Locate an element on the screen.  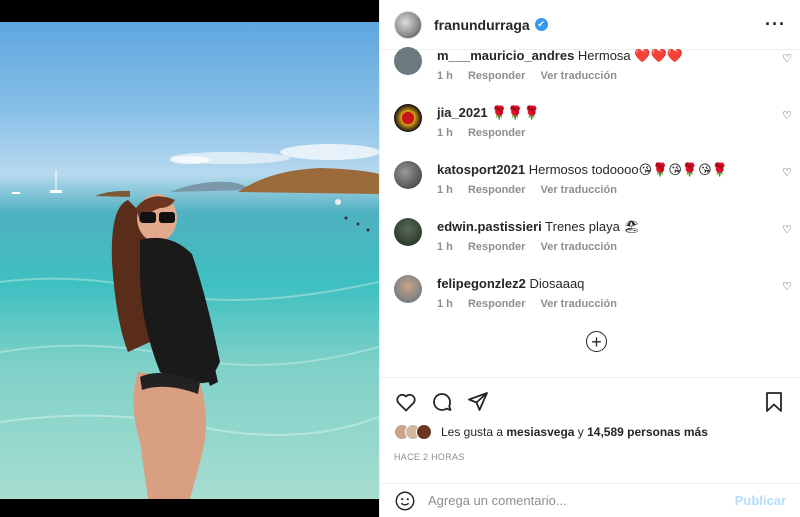
comment-text-line: m___mauricio_andres Hermosa ❤️❤️❤️ is located at coordinates (560, 56).